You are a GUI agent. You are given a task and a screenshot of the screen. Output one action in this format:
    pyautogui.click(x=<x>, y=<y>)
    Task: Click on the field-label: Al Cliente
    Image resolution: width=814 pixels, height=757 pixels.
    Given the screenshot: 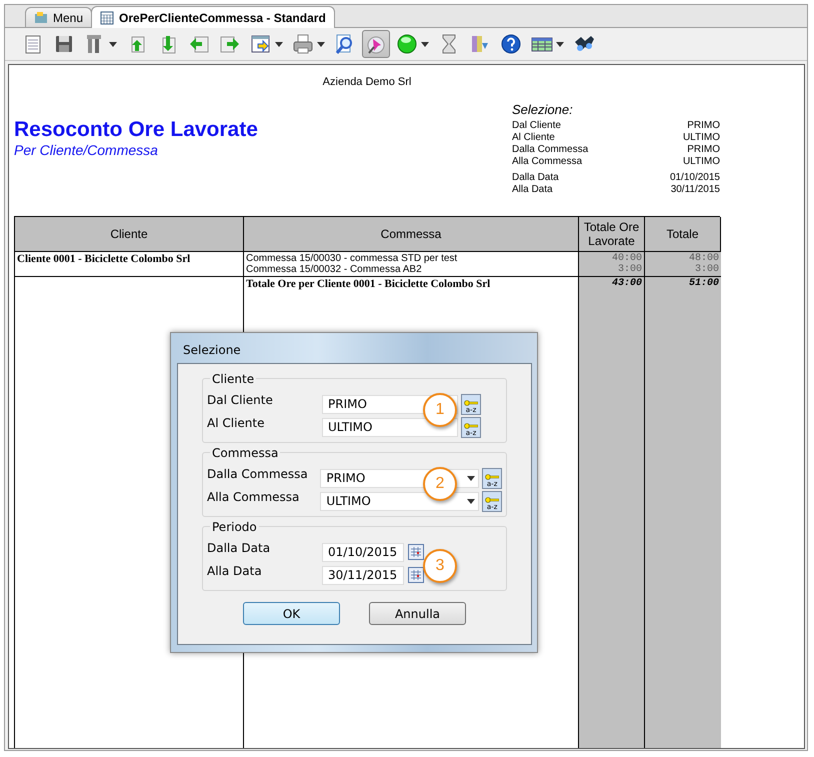 What is the action you would take?
    pyautogui.click(x=236, y=423)
    